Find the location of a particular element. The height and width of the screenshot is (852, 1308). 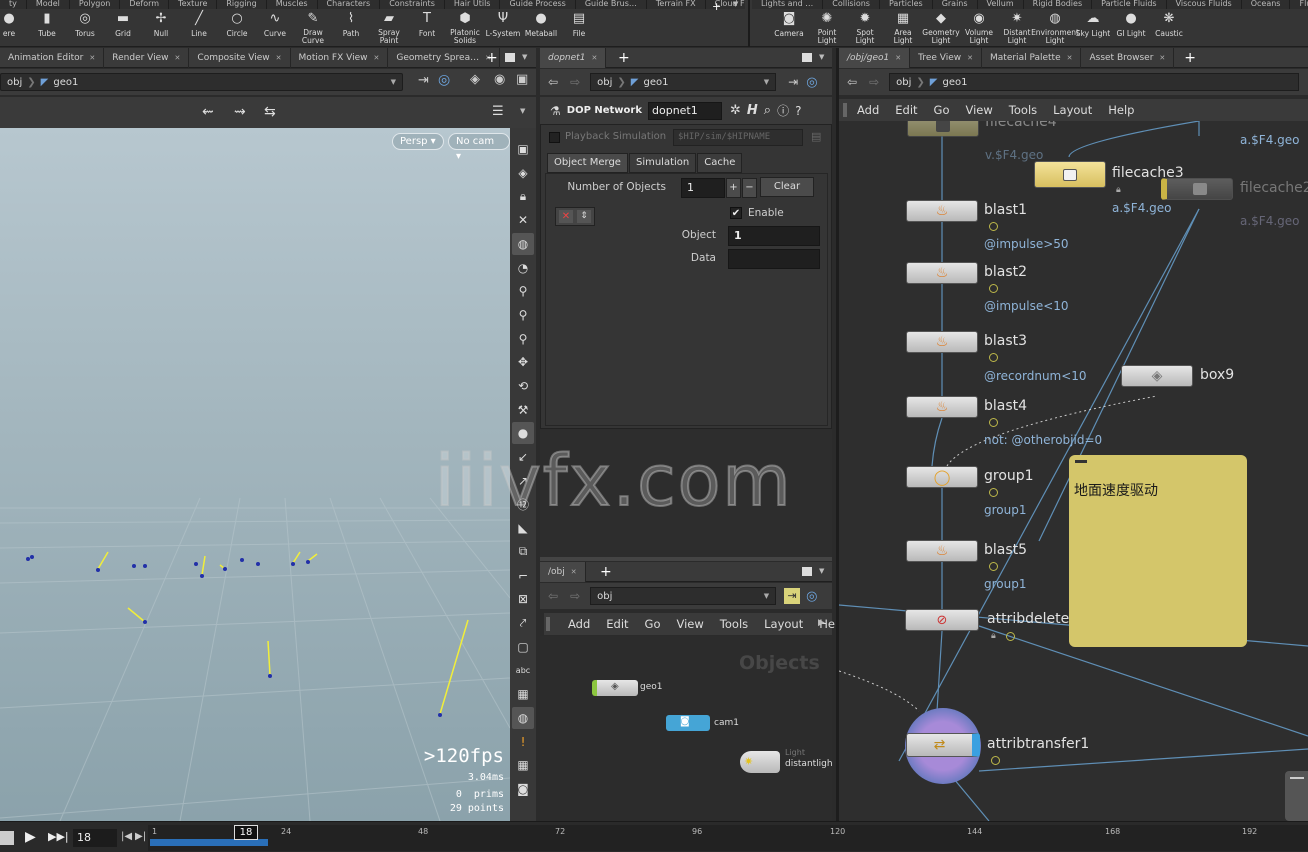

frame-field: 18 is located at coordinates (95, 838).